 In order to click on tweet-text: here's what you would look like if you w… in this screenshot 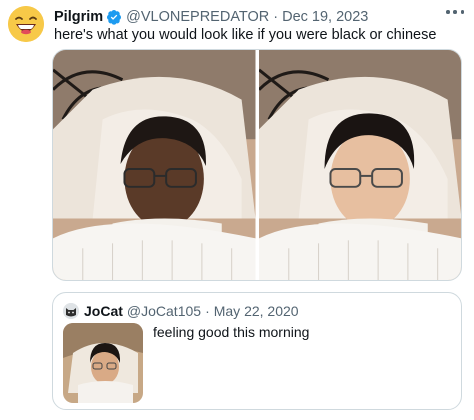, I will do `click(245, 35)`.